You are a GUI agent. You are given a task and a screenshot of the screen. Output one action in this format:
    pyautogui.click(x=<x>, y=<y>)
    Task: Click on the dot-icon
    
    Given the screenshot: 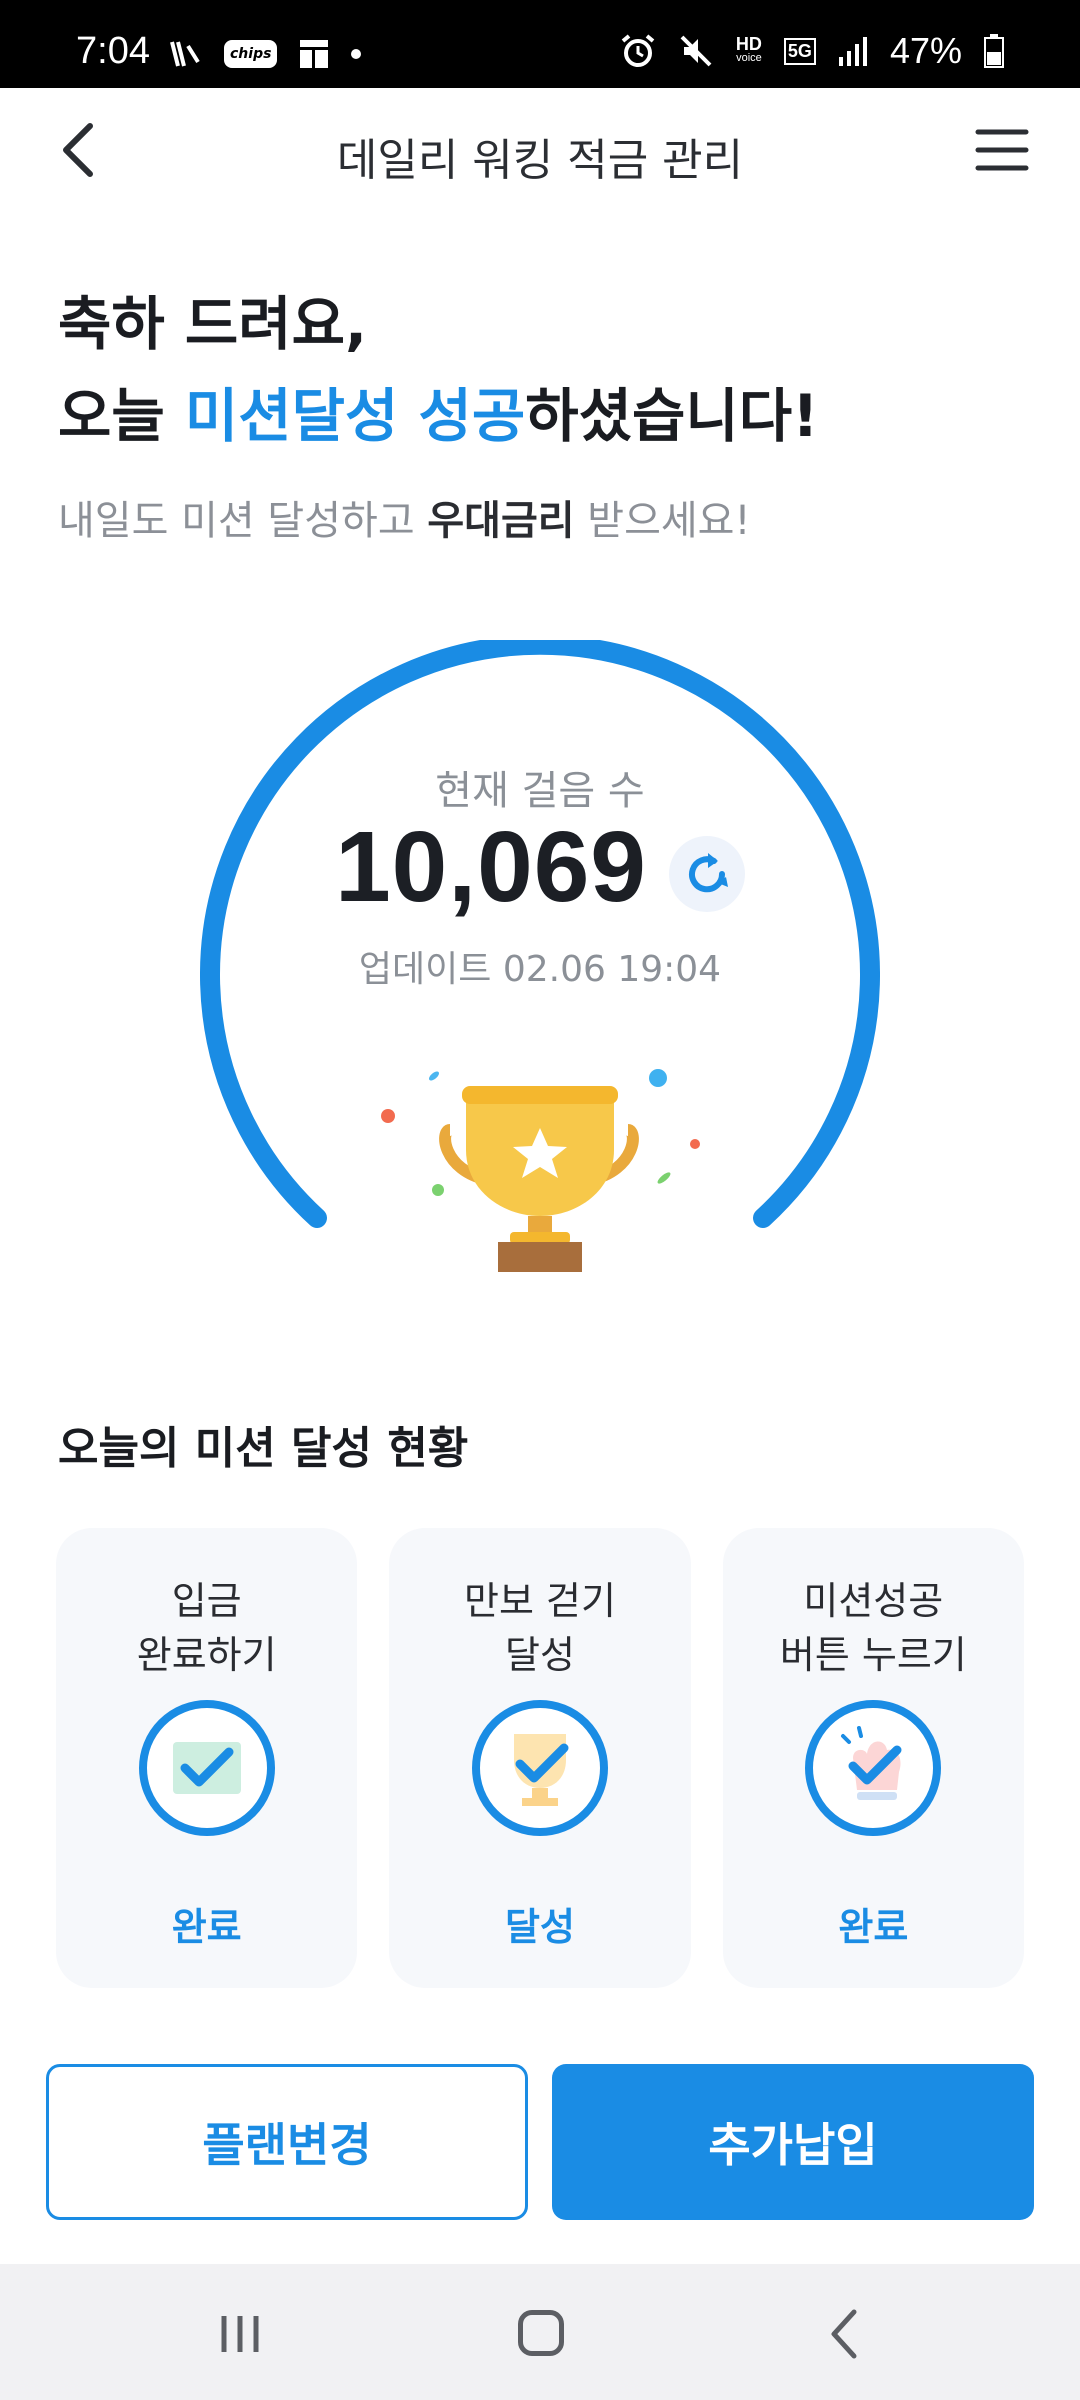 What is the action you would take?
    pyautogui.click(x=356, y=54)
    